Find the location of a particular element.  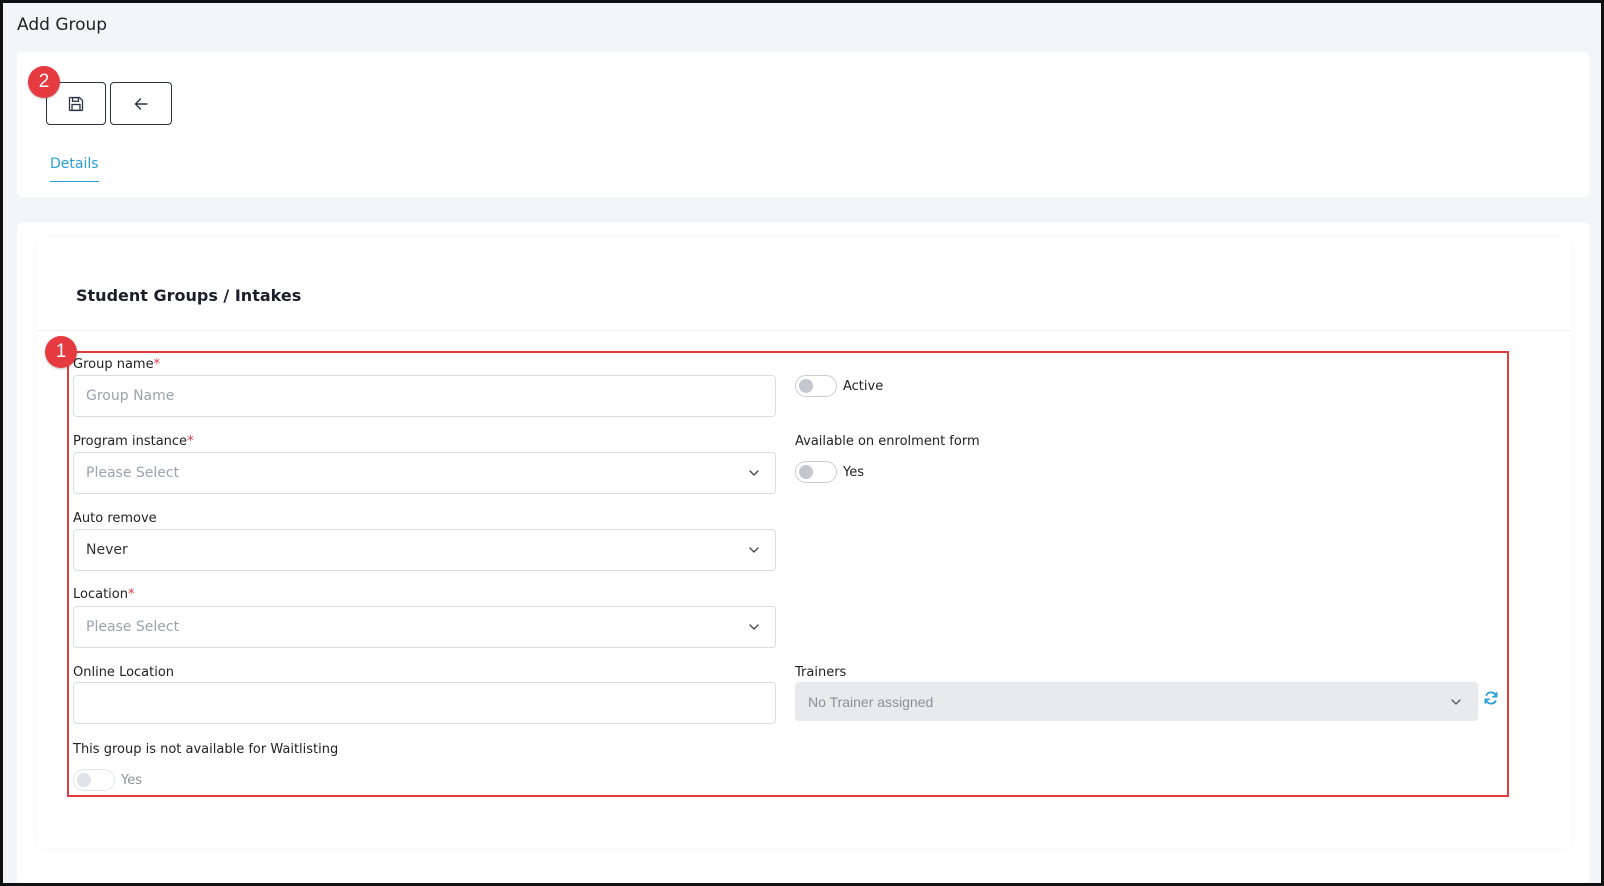

group-name-label: Group name* is located at coordinates (117, 364).